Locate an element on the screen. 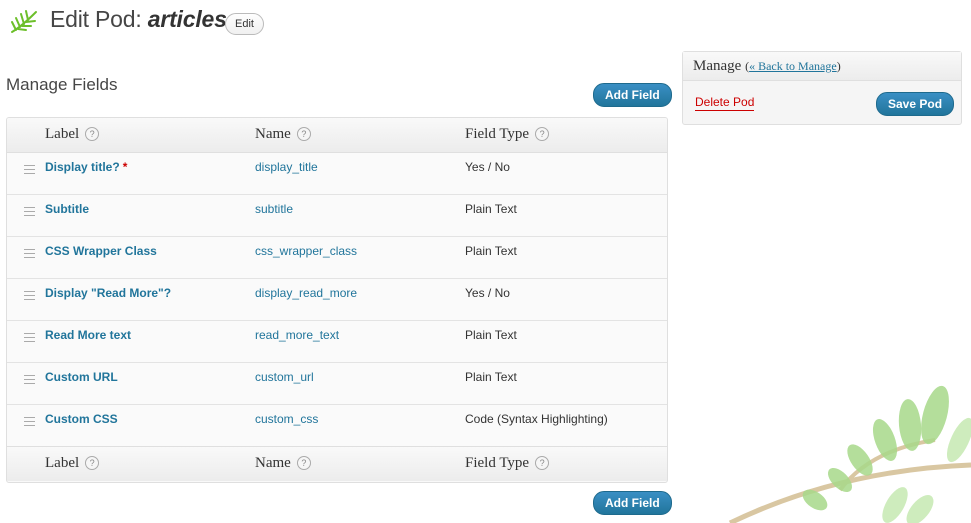 The image size is (971, 523). field-name: read_more_text is located at coordinates (297, 335).